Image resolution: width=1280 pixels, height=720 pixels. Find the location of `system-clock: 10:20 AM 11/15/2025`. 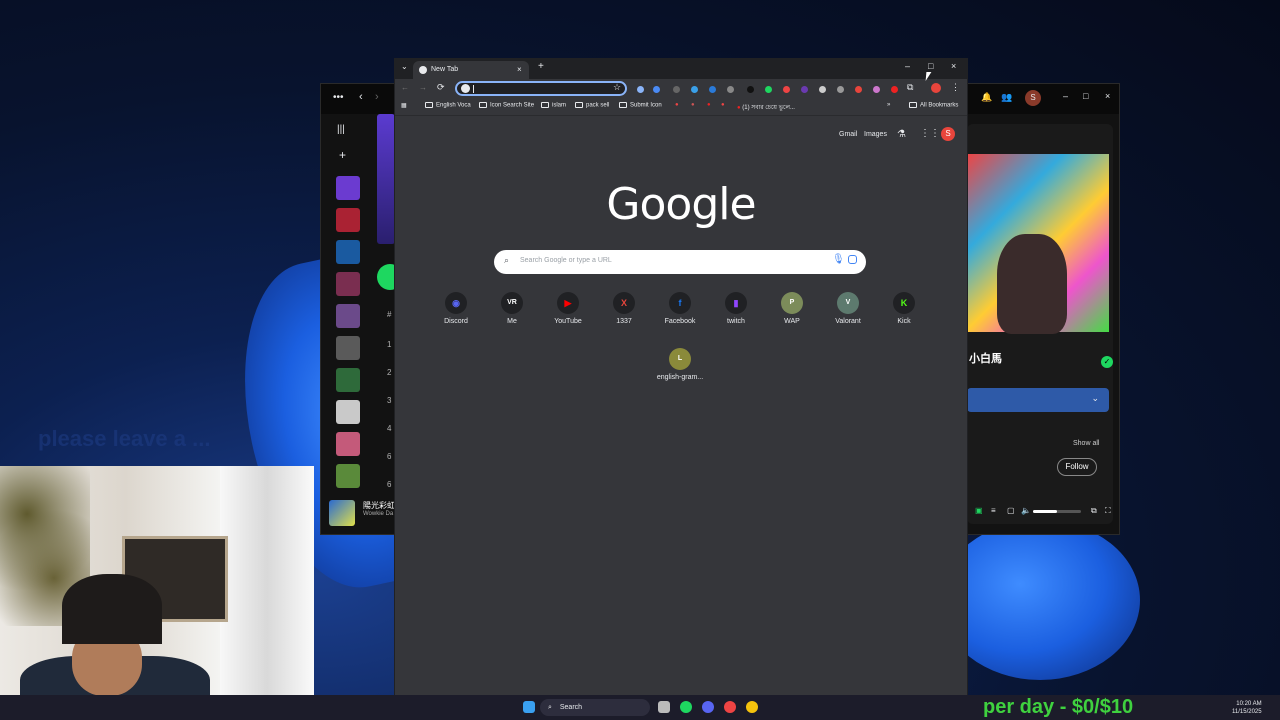

system-clock: 10:20 AM 11/15/2025 is located at coordinates (1247, 708).